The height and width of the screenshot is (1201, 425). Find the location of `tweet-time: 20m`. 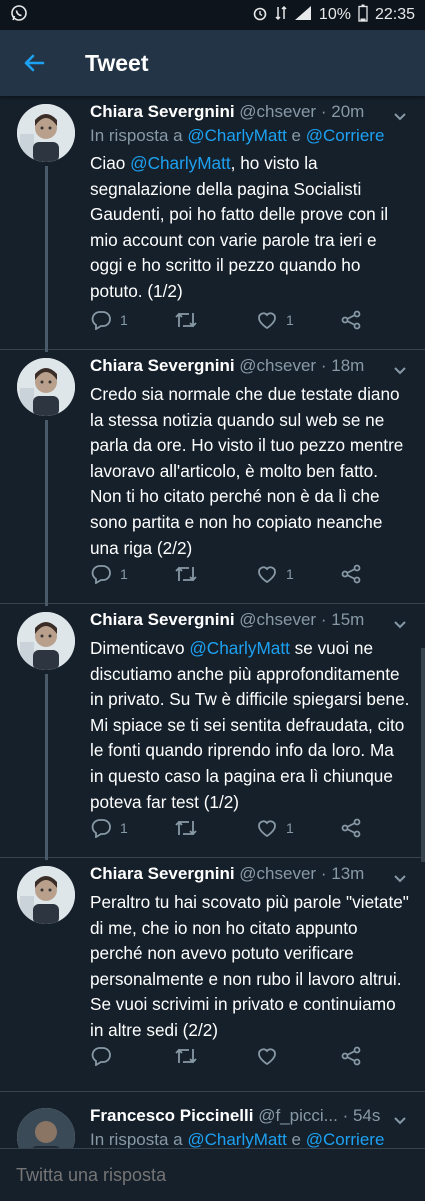

tweet-time: 20m is located at coordinates (348, 111).